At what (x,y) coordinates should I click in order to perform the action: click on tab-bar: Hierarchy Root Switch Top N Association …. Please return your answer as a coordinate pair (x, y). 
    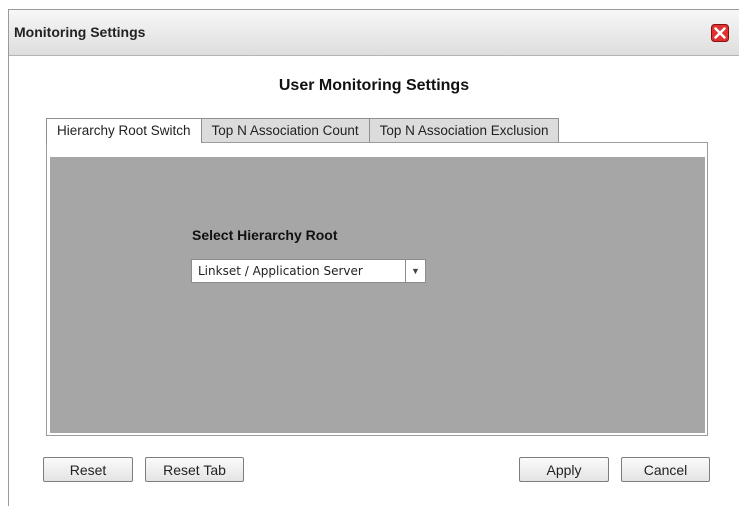
    Looking at the image, I should click on (303, 130).